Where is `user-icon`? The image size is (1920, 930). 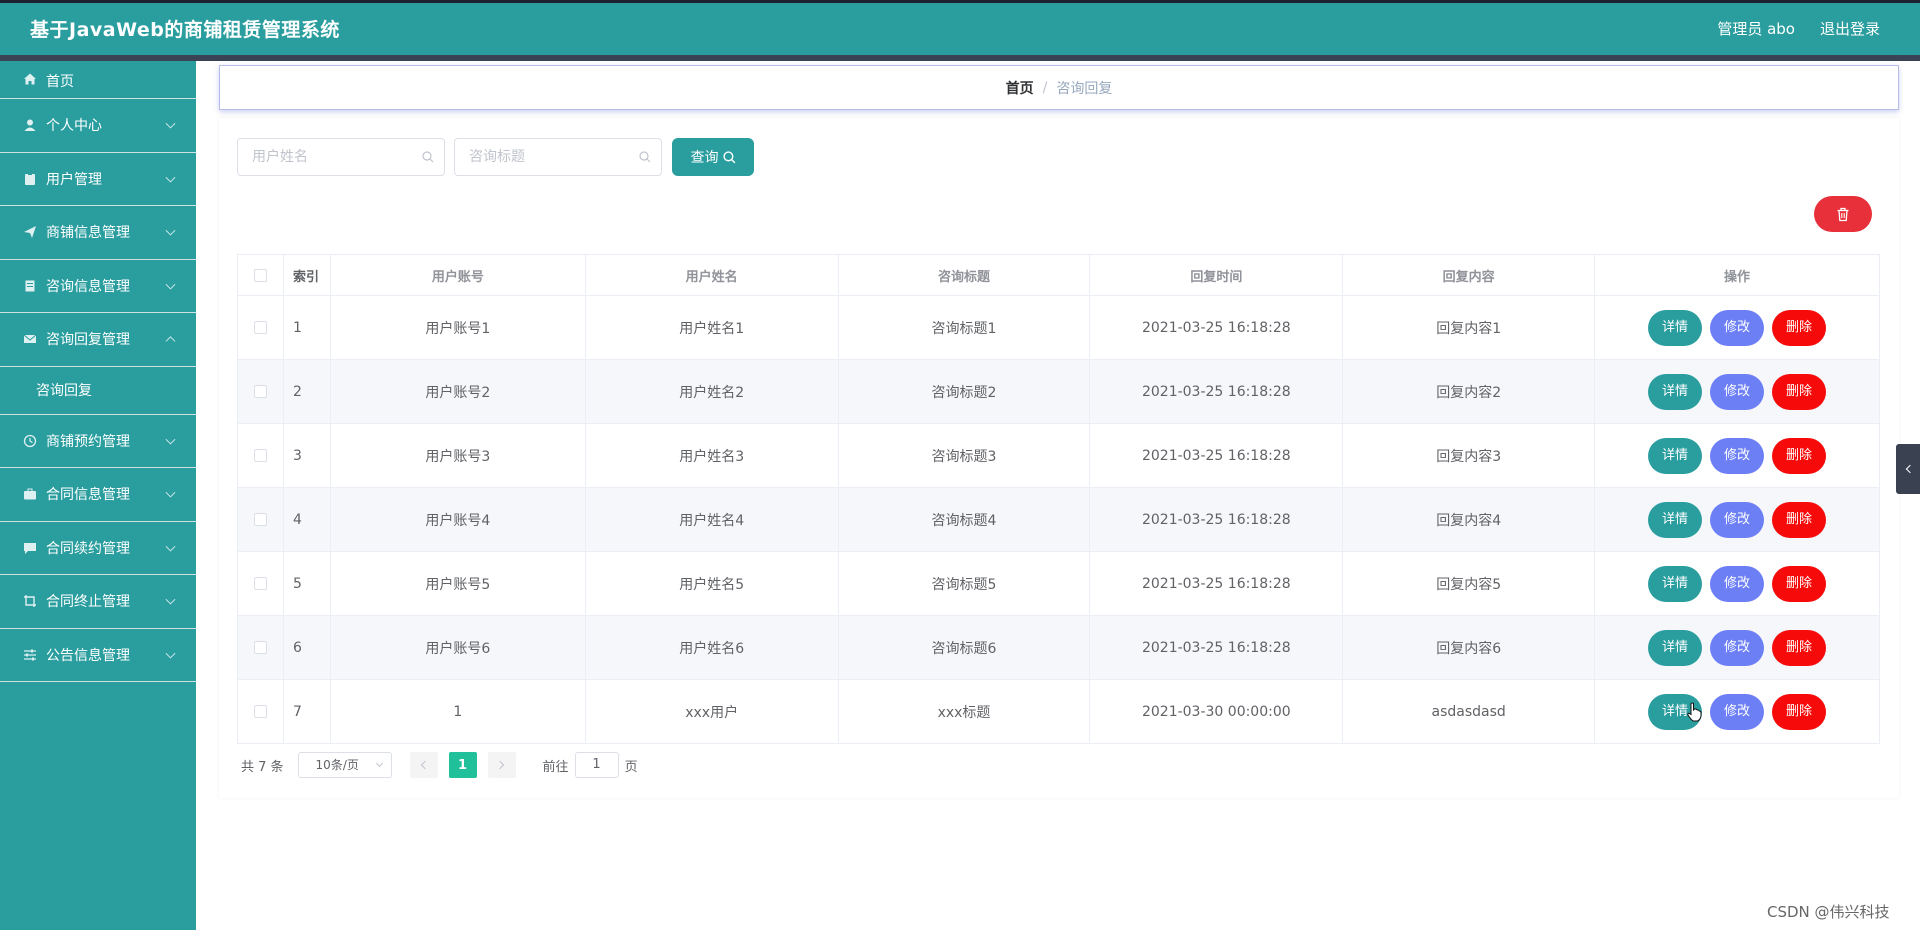
user-icon is located at coordinates (30, 125).